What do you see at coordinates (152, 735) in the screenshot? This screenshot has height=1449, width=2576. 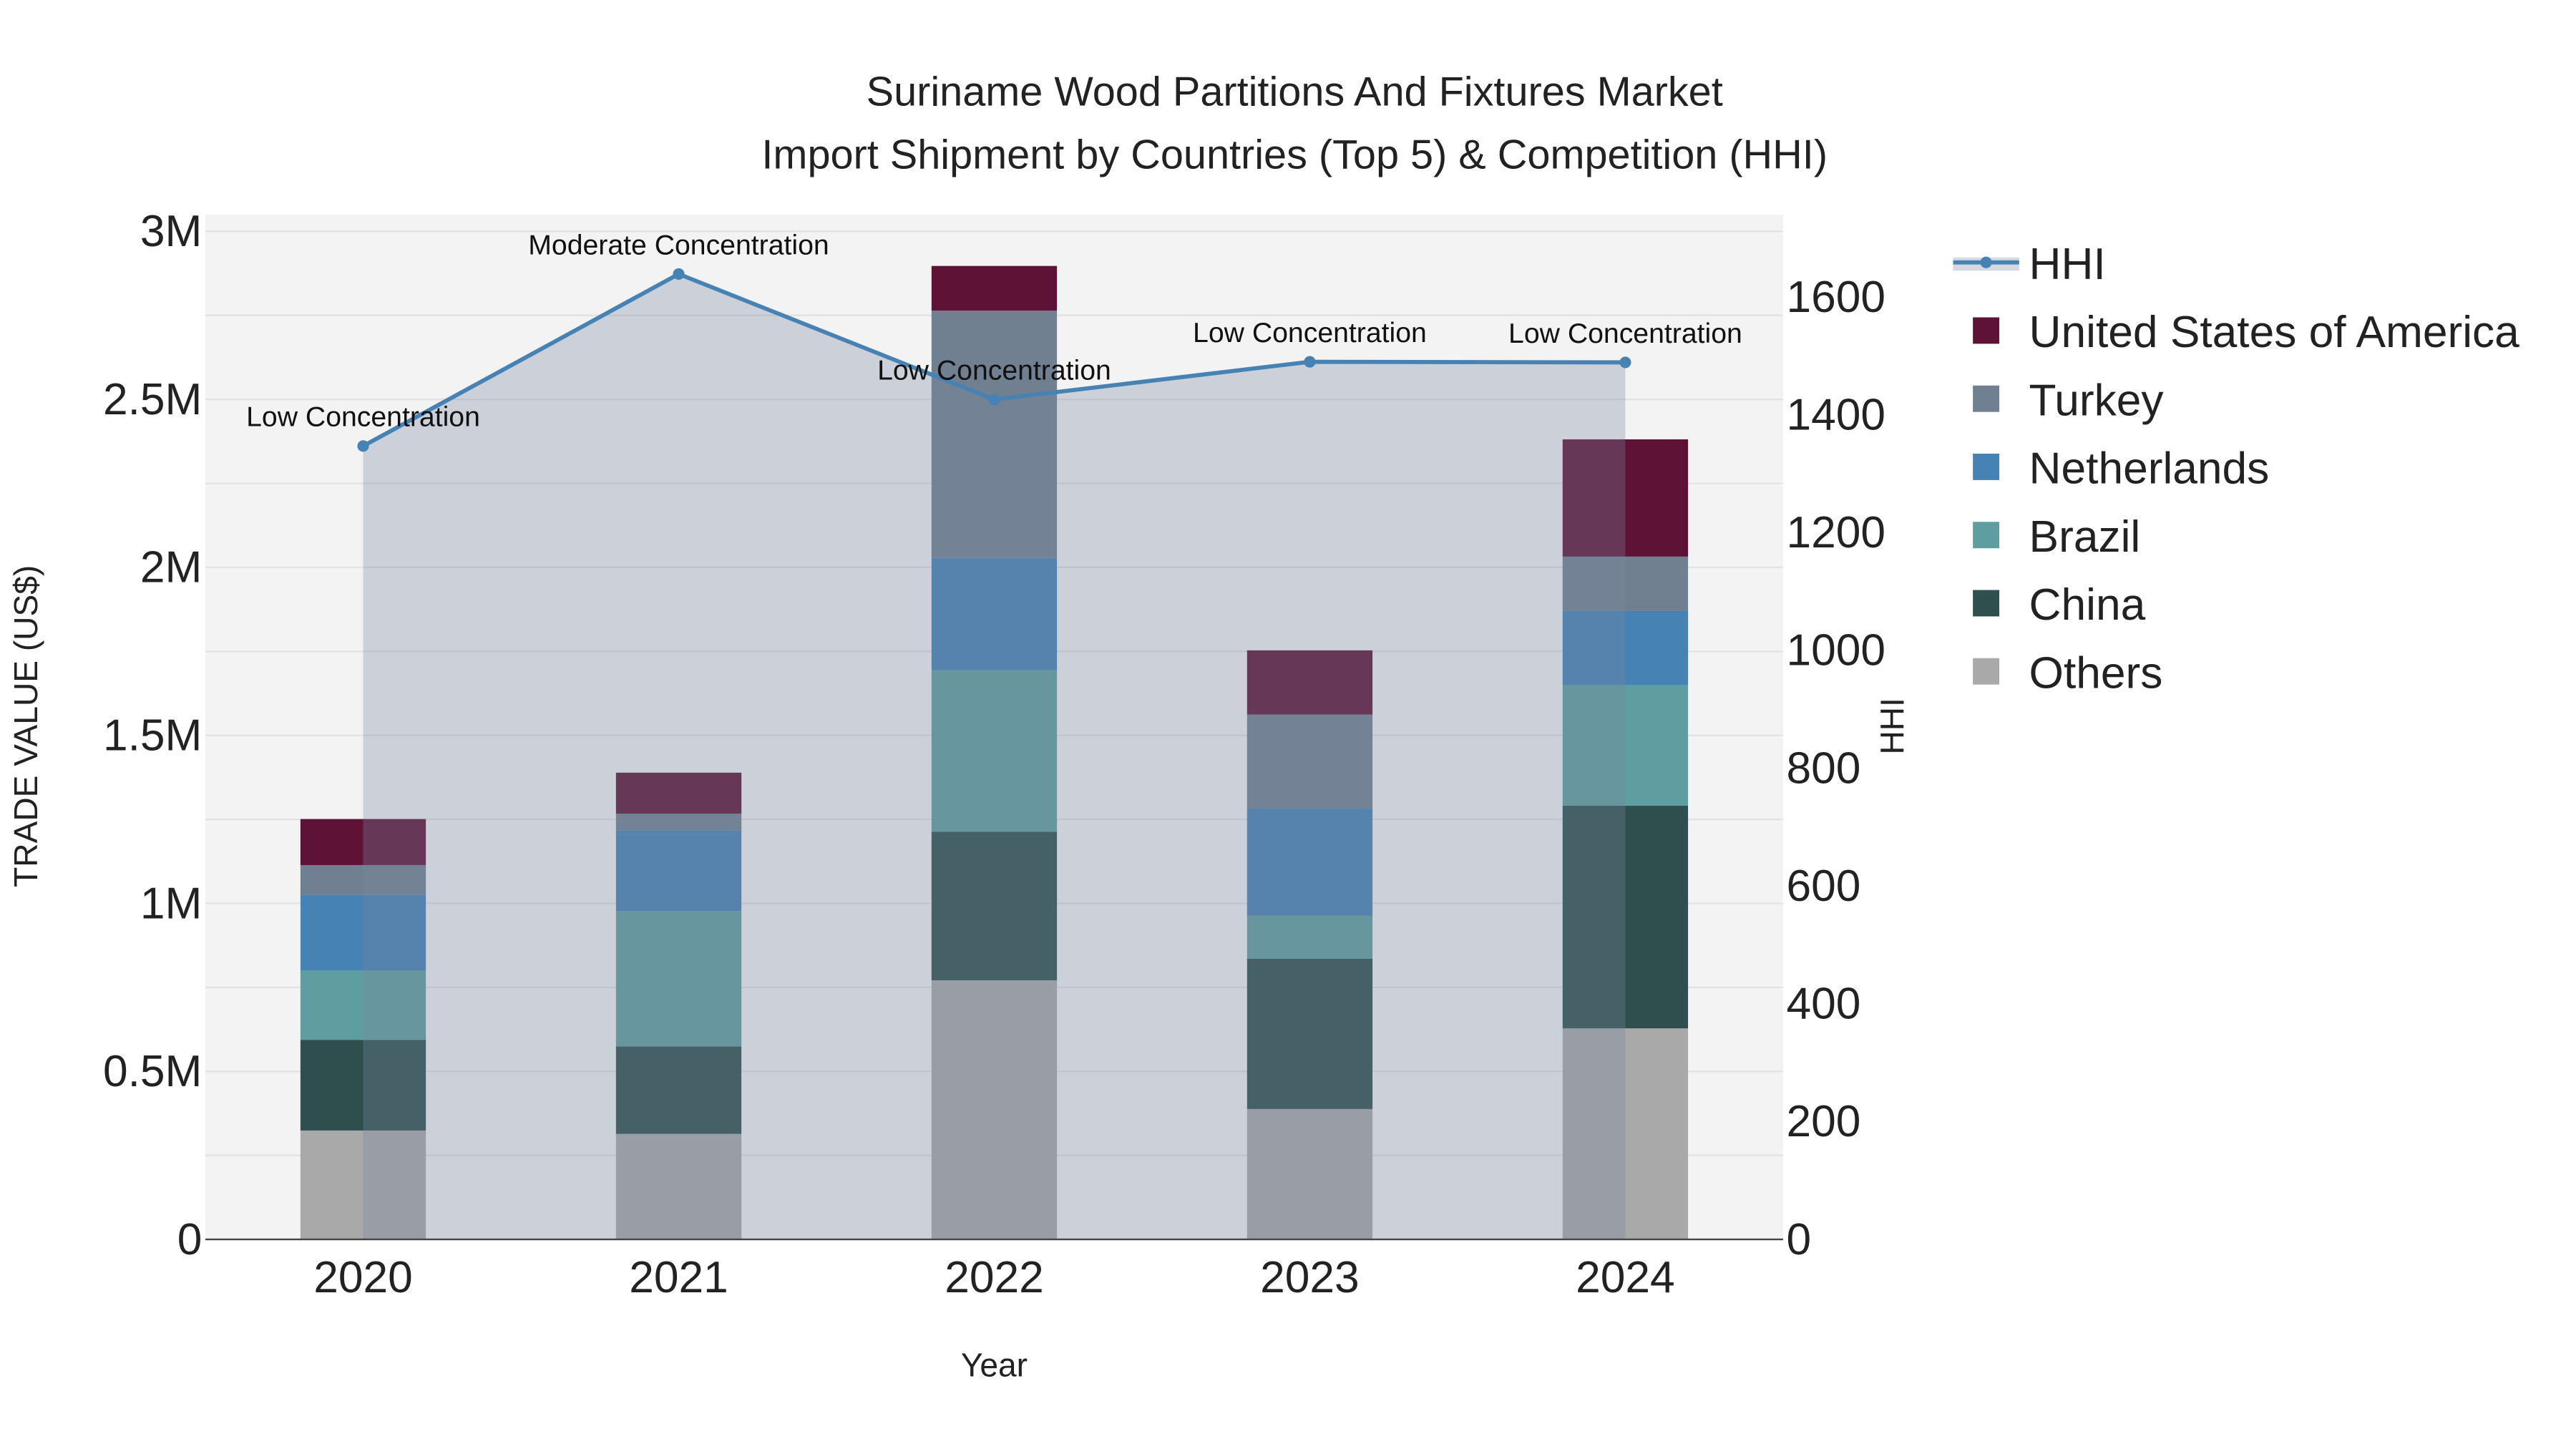 I see `y-tick-label: 1.5M` at bounding box center [152, 735].